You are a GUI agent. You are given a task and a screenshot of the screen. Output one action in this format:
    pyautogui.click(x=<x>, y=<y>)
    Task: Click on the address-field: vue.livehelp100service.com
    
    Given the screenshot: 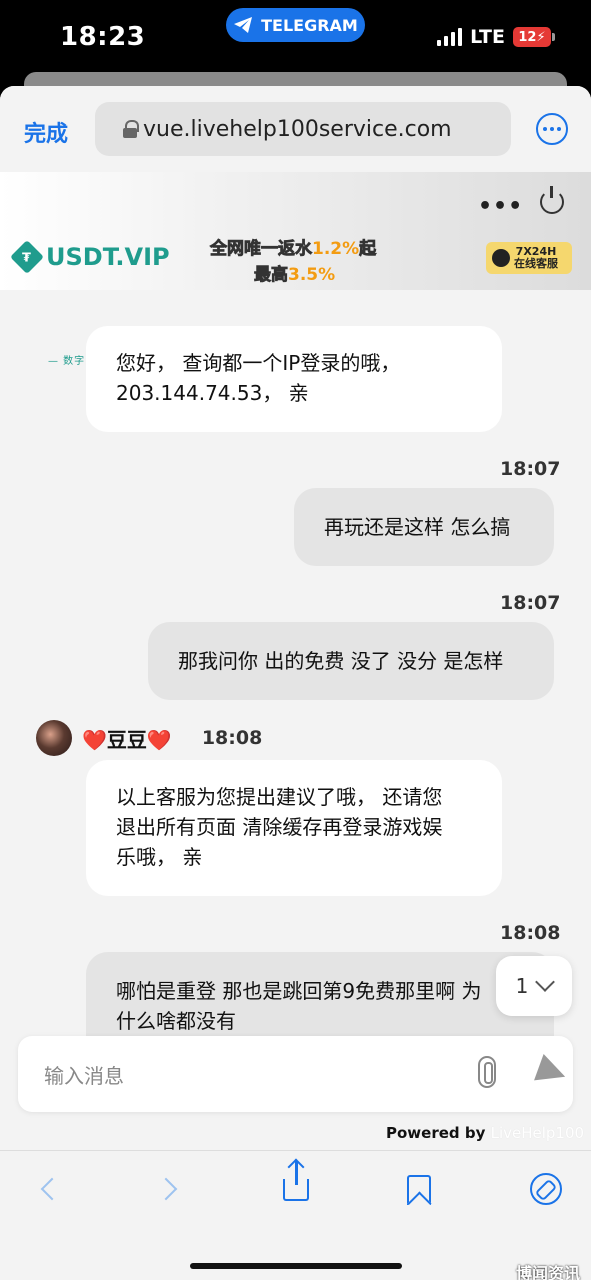 What is the action you would take?
    pyautogui.click(x=303, y=129)
    